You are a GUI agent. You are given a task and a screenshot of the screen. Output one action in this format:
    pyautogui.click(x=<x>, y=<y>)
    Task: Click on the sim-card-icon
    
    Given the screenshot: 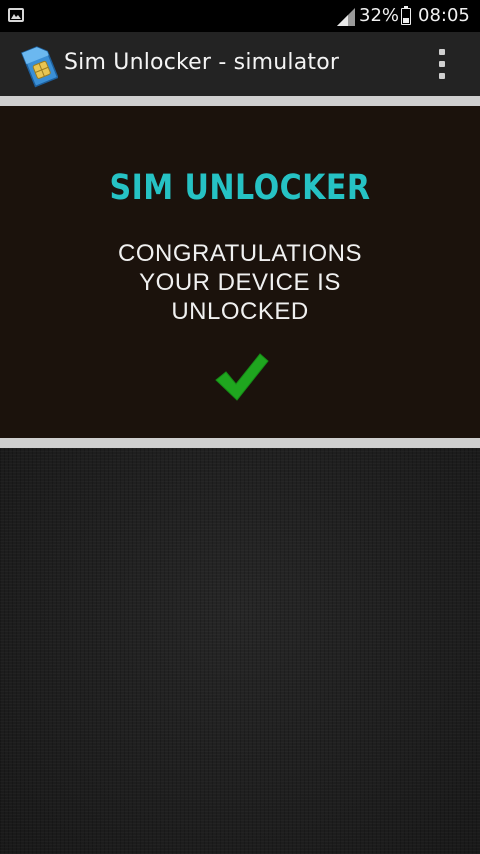 What is the action you would take?
    pyautogui.click(x=39, y=67)
    